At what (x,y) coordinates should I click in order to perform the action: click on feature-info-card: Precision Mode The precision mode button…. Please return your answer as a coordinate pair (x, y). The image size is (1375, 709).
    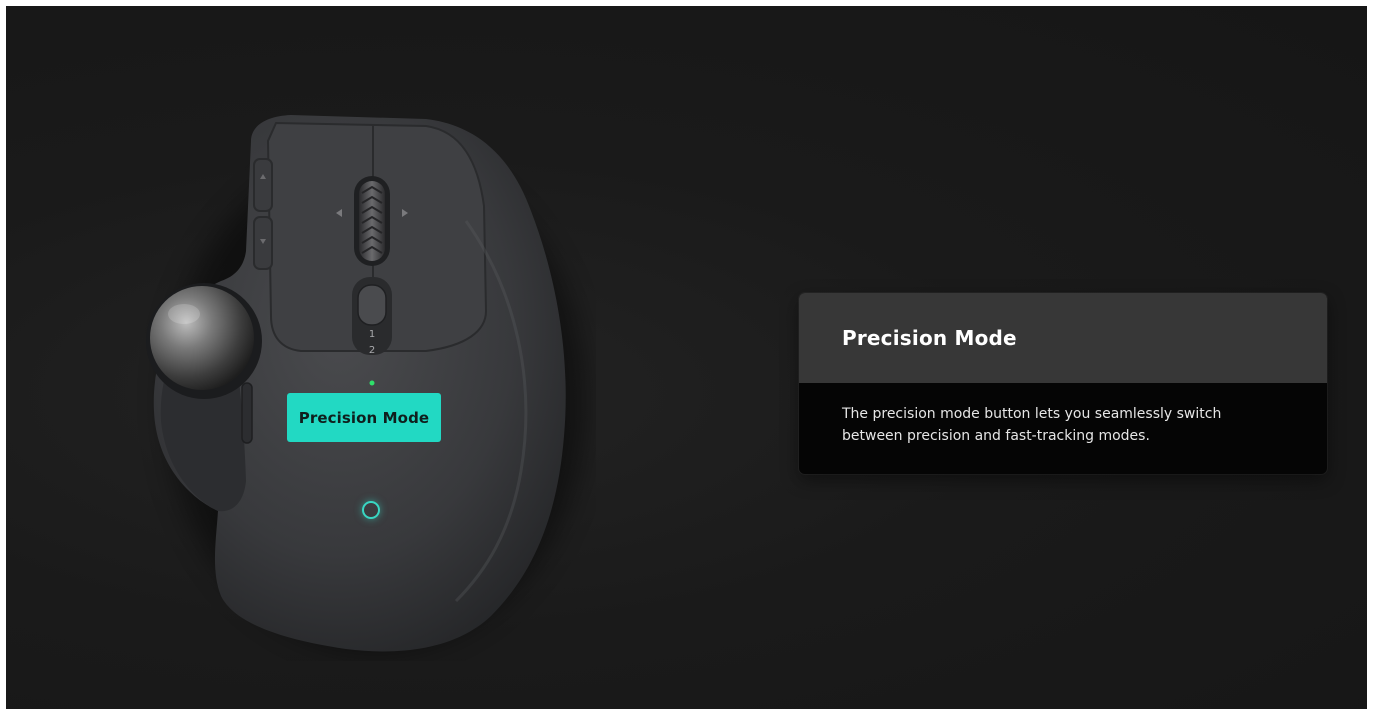
    Looking at the image, I should click on (1063, 383).